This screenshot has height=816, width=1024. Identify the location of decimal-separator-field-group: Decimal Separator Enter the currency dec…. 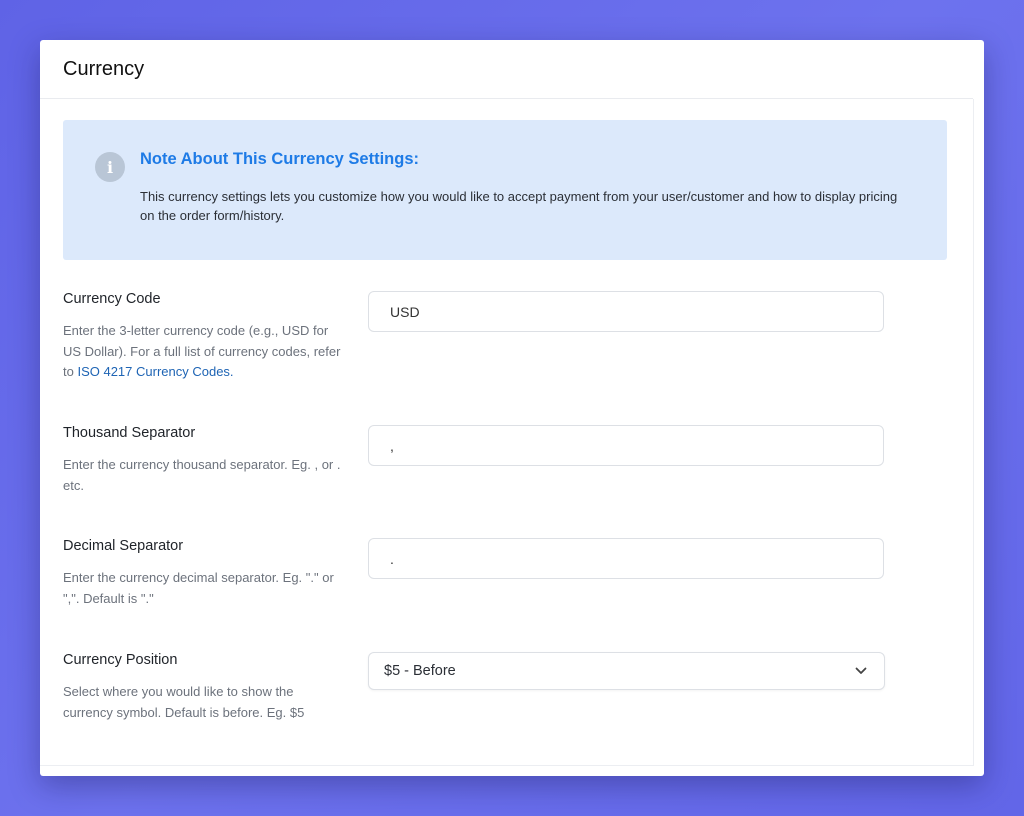
(203, 573).